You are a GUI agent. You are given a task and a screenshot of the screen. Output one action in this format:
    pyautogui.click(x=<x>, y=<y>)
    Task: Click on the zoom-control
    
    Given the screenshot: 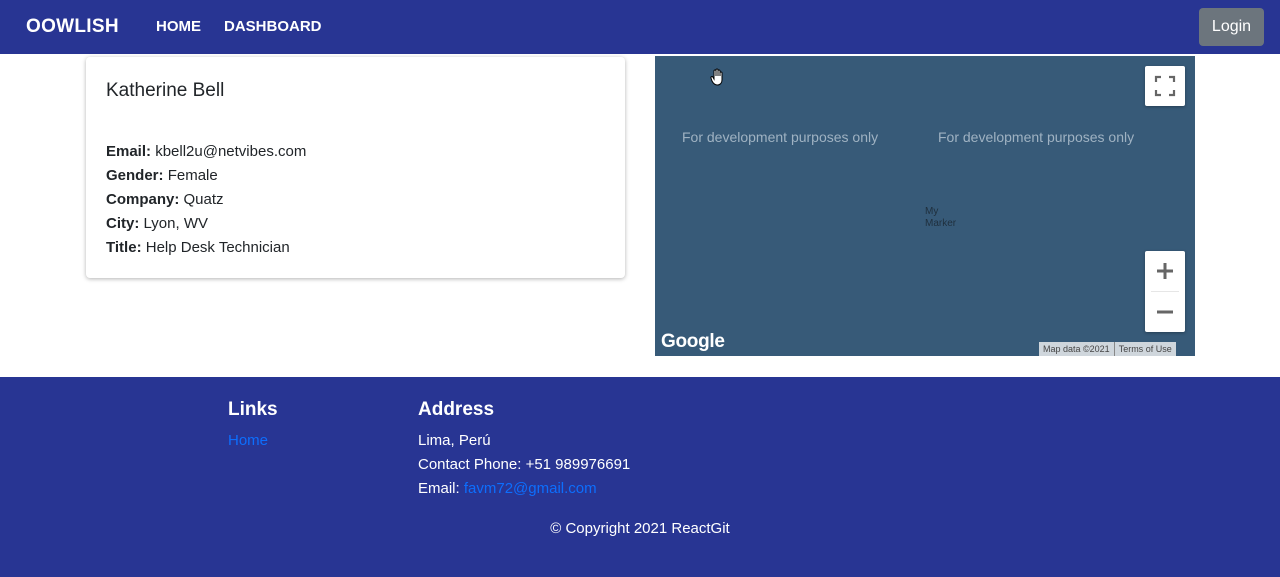 What is the action you would take?
    pyautogui.click(x=1165, y=291)
    